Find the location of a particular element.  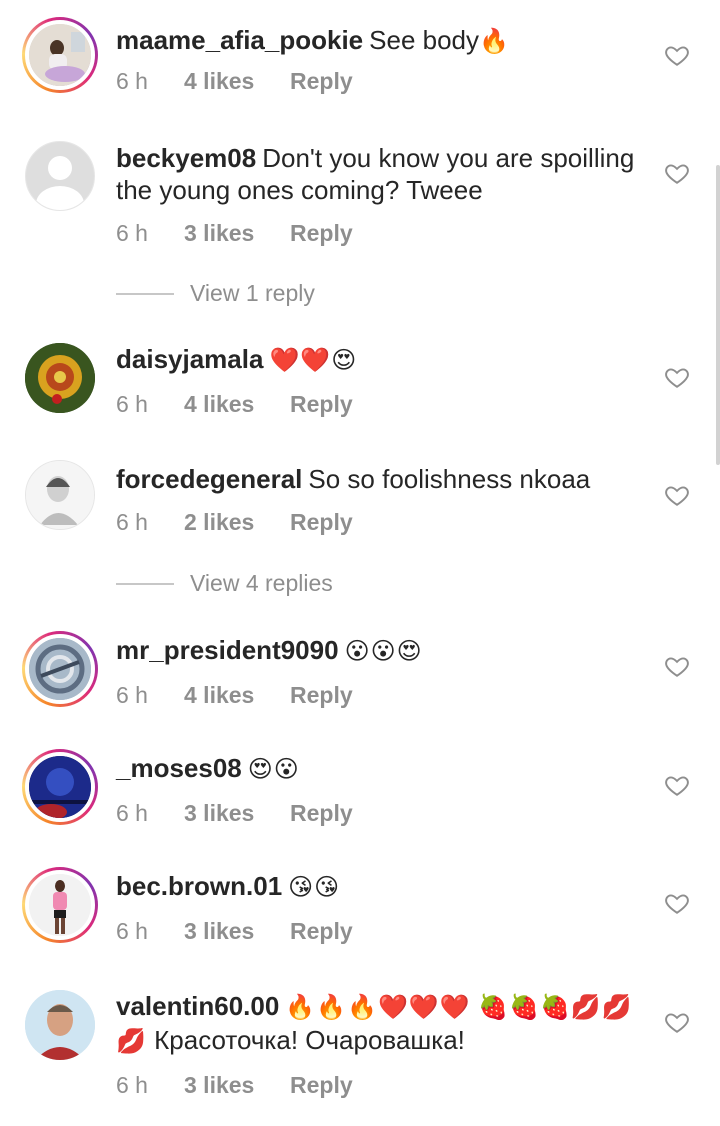

photo-swirl-logo-icon is located at coordinates (60, 669).